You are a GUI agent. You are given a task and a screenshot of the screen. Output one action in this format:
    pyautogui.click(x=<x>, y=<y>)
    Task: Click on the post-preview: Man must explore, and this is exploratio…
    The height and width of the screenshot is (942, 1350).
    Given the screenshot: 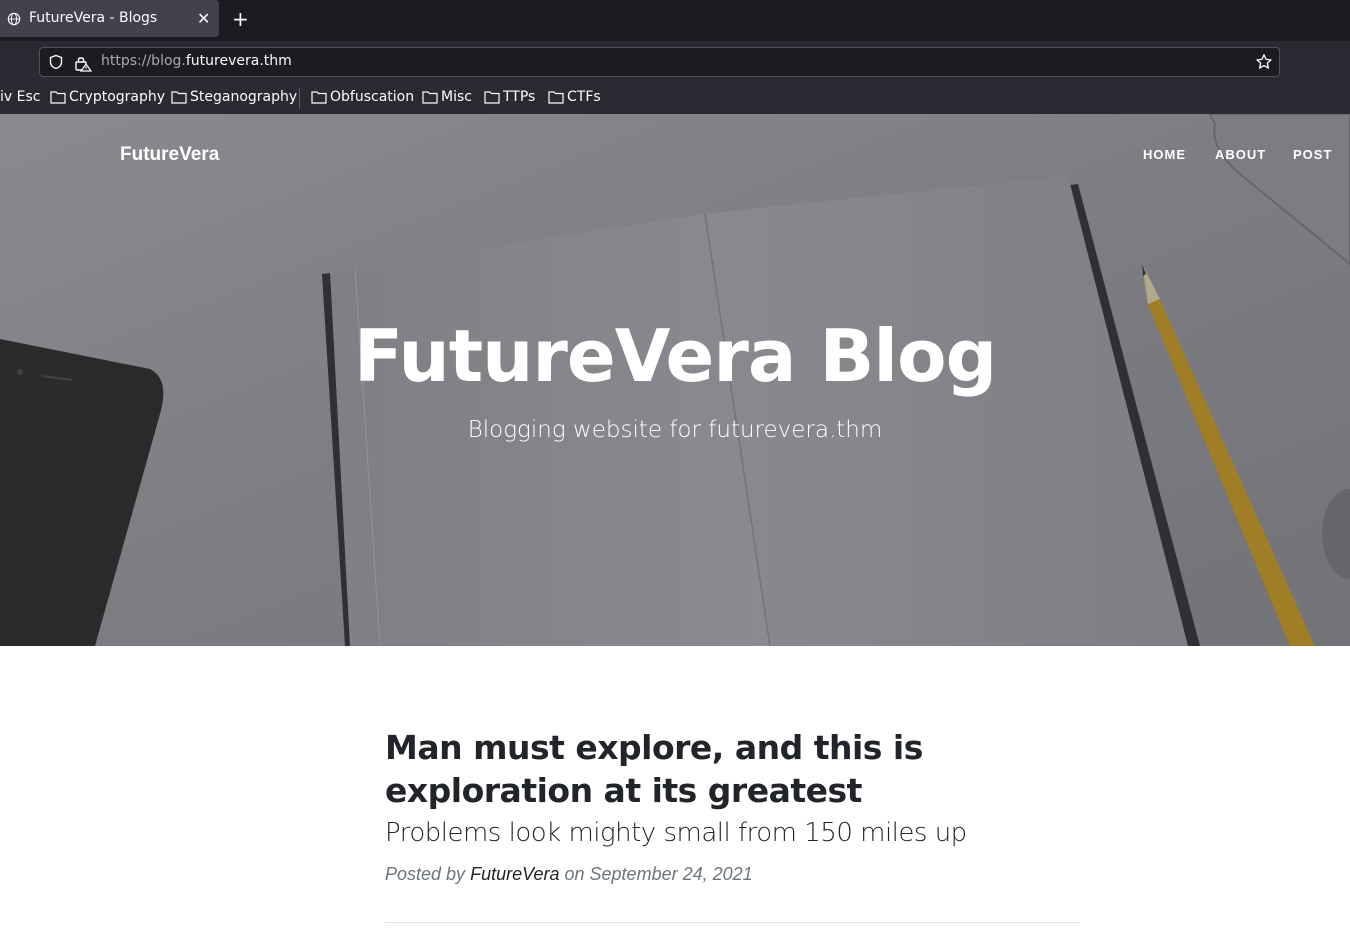 What is the action you would take?
    pyautogui.click(x=732, y=805)
    